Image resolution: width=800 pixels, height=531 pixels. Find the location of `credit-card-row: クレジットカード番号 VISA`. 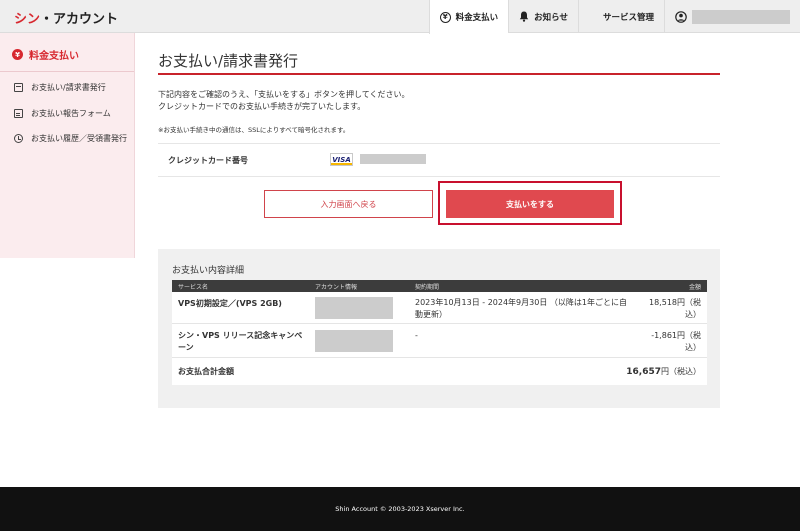

credit-card-row: クレジットカード番号 VISA is located at coordinates (439, 160).